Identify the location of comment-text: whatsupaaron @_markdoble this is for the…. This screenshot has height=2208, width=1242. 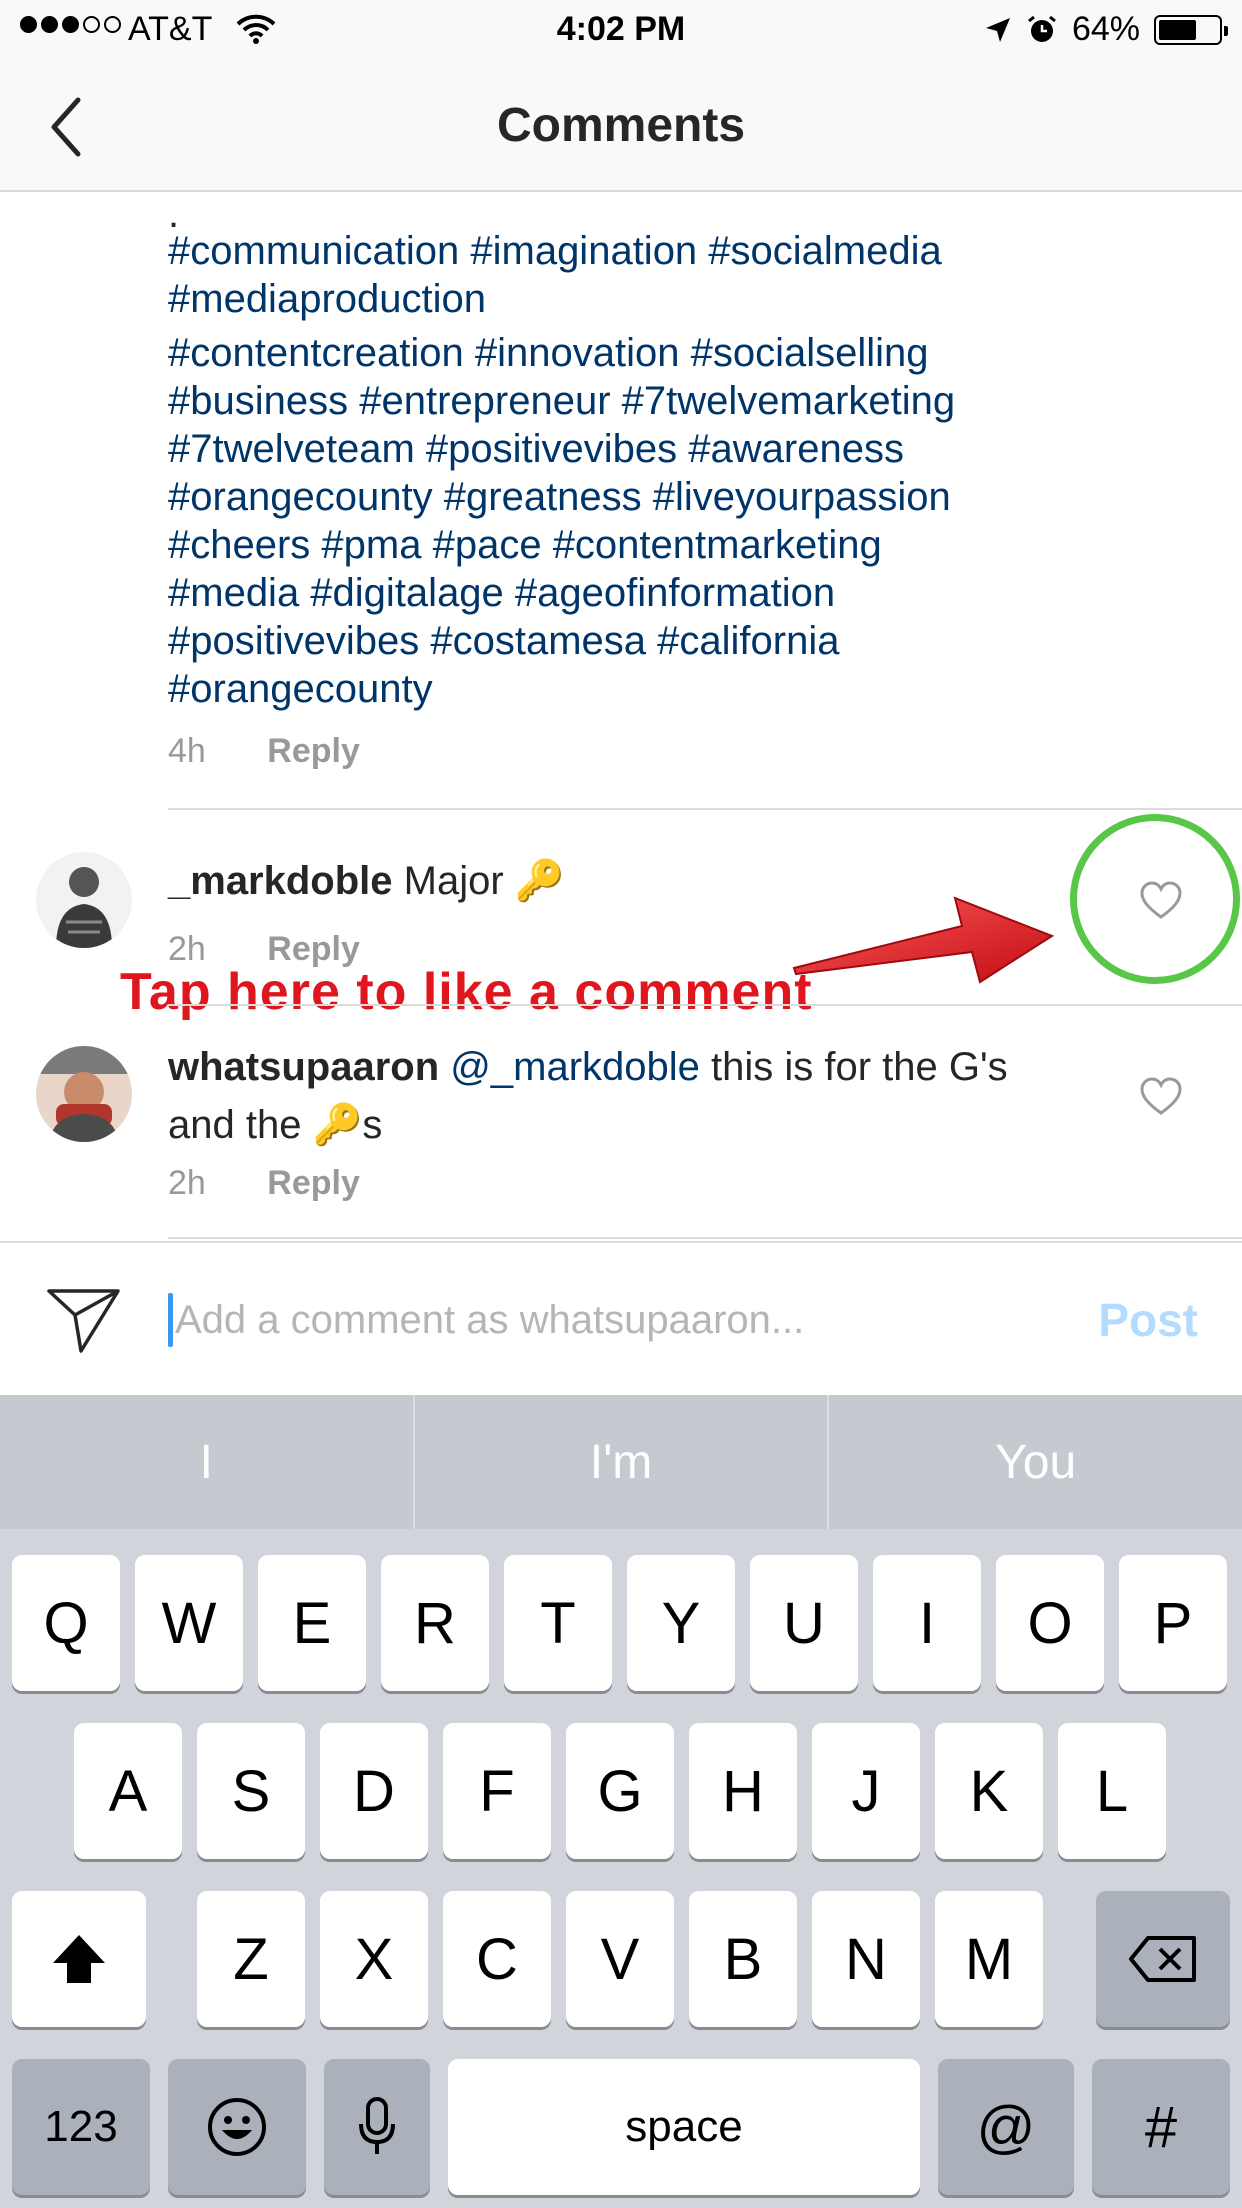
(648, 1096).